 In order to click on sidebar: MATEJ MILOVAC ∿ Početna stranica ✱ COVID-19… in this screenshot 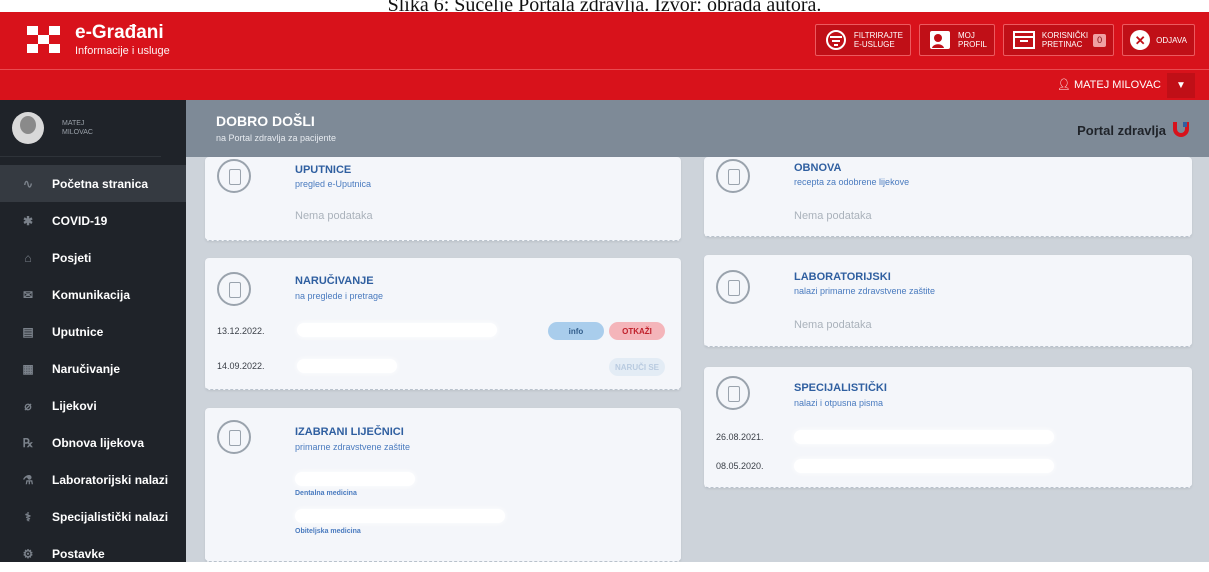, I will do `click(93, 331)`.